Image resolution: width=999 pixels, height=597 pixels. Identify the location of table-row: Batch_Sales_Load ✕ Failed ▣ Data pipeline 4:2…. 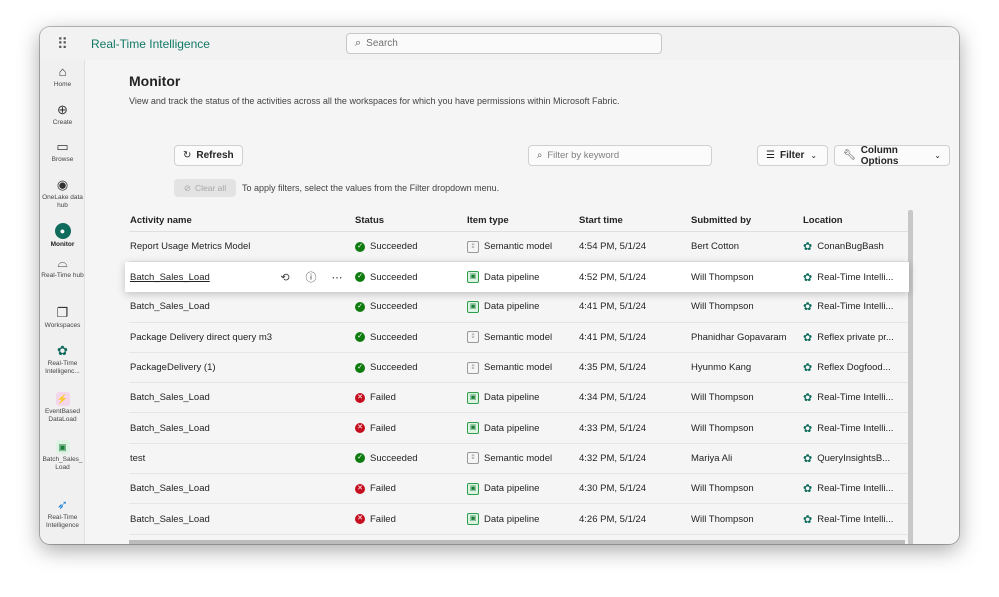
(519, 519).